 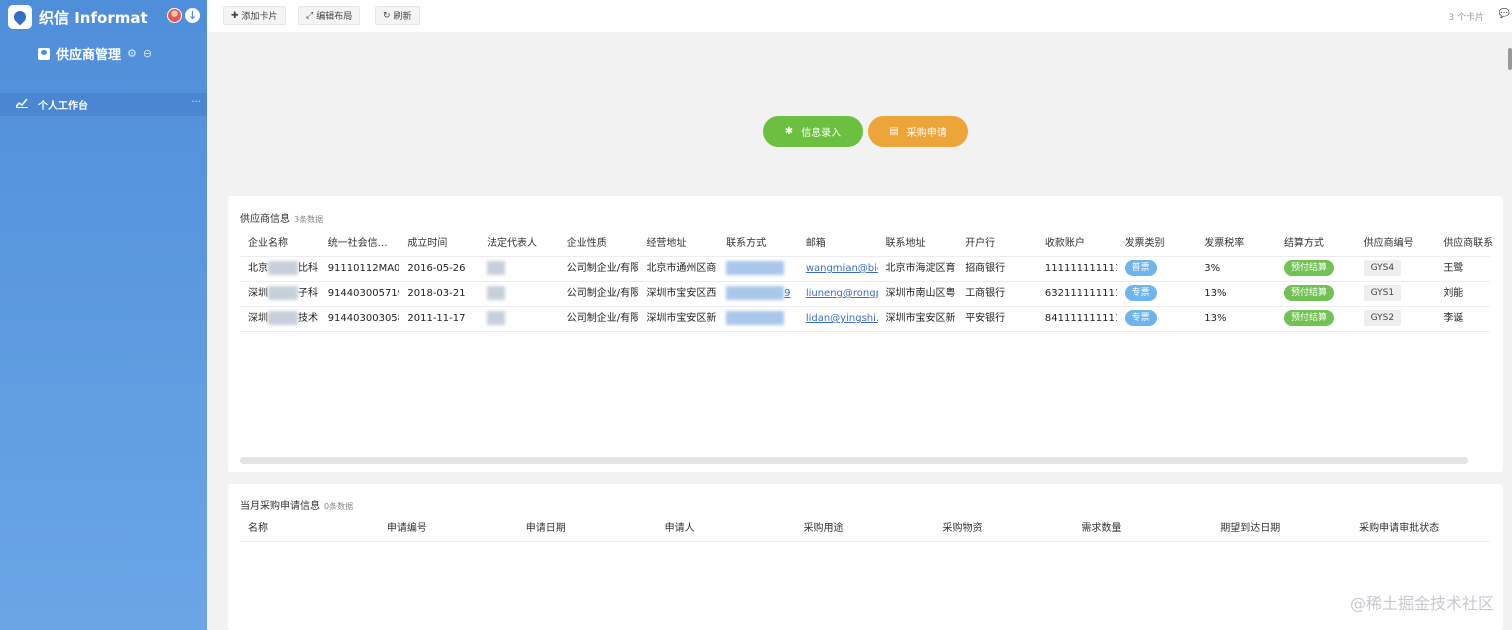 I want to click on supplier-title: 供应商信息, so click(x=265, y=219).